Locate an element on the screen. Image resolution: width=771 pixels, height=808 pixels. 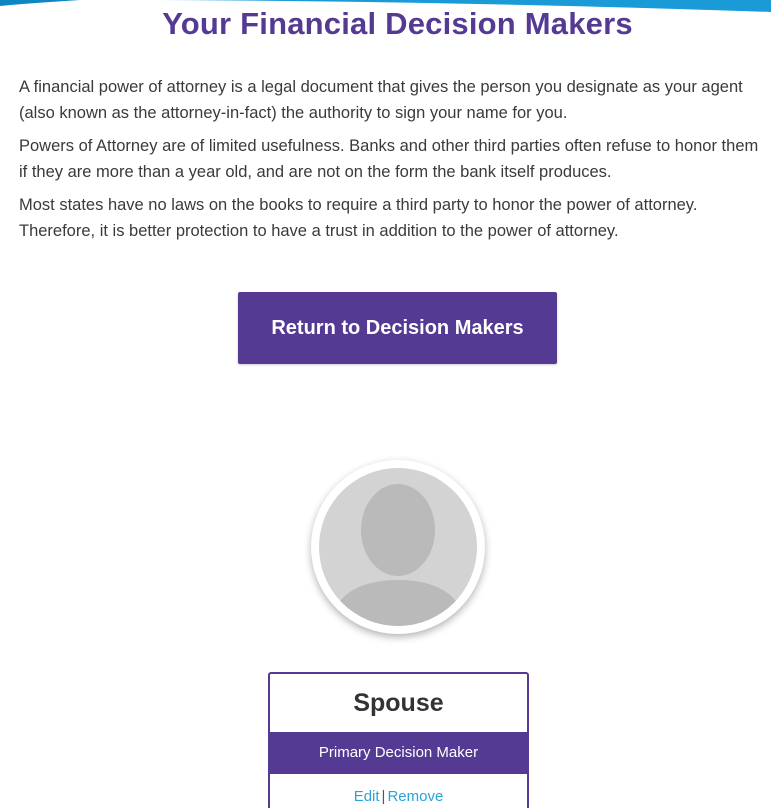
person-silhouette-icon is located at coordinates (398, 547).